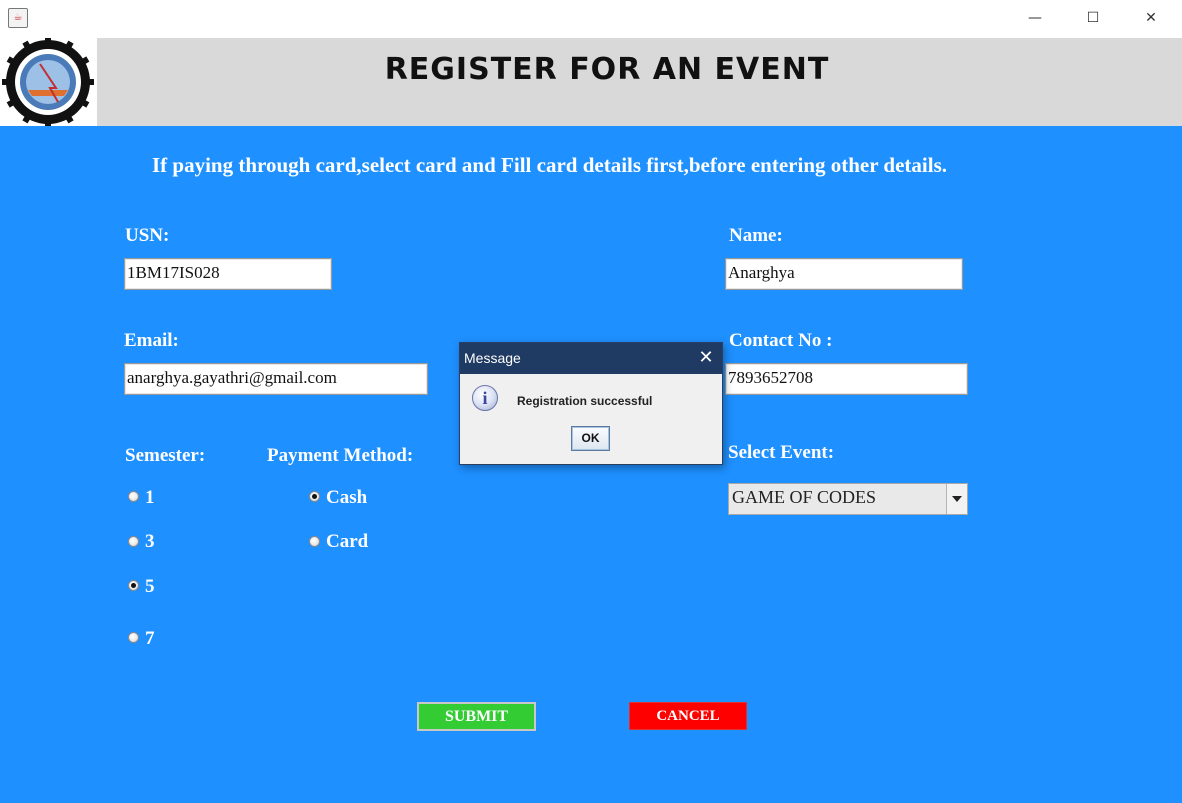 This screenshot has height=803, width=1182. I want to click on payment-card-radio, so click(314, 541).